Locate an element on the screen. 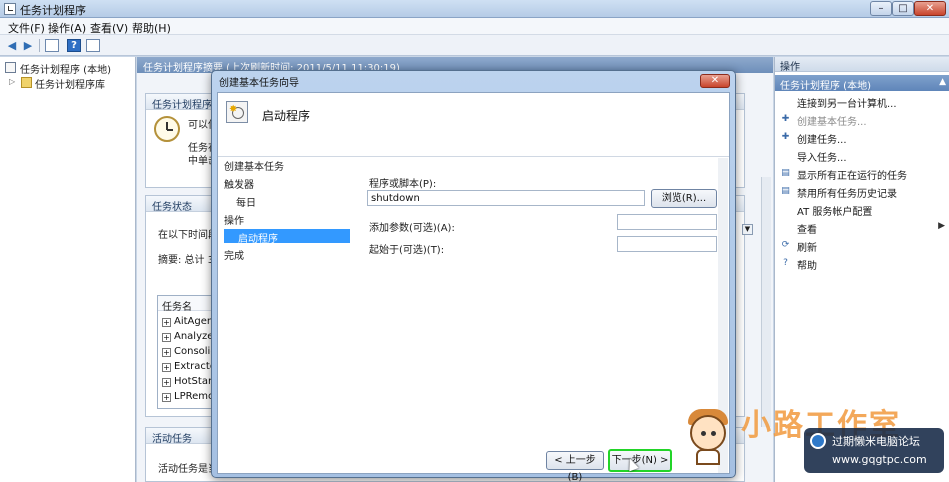 This screenshot has height=482, width=949. toolbar: ◀ ▶ ? is located at coordinates (474, 45).